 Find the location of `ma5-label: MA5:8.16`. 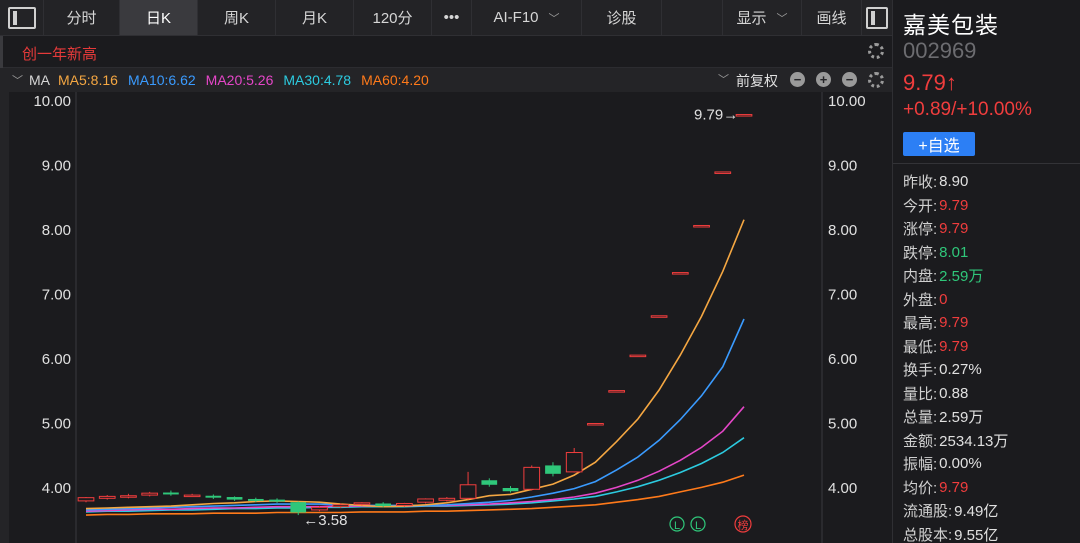

ma5-label: MA5:8.16 is located at coordinates (88, 80).